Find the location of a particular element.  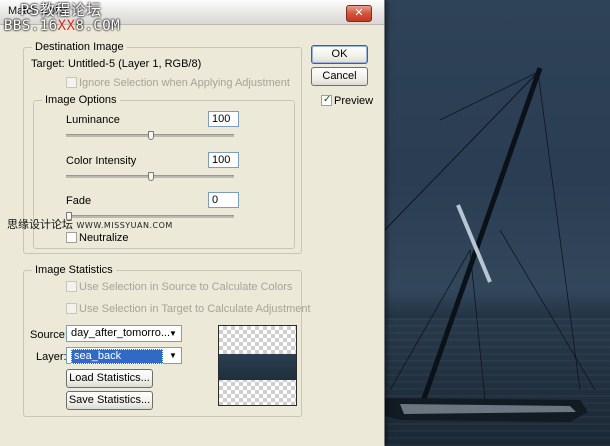

luminance-label: Luminance is located at coordinates (93, 120).